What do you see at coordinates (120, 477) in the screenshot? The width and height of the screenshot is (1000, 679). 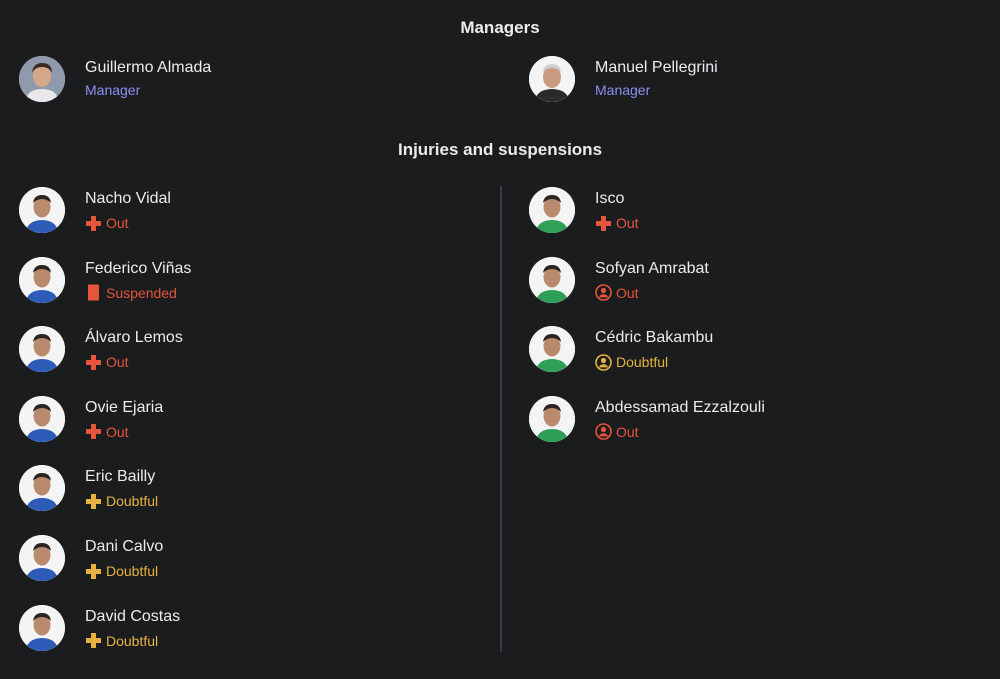 I see `player-name: Eric Bailly` at bounding box center [120, 477].